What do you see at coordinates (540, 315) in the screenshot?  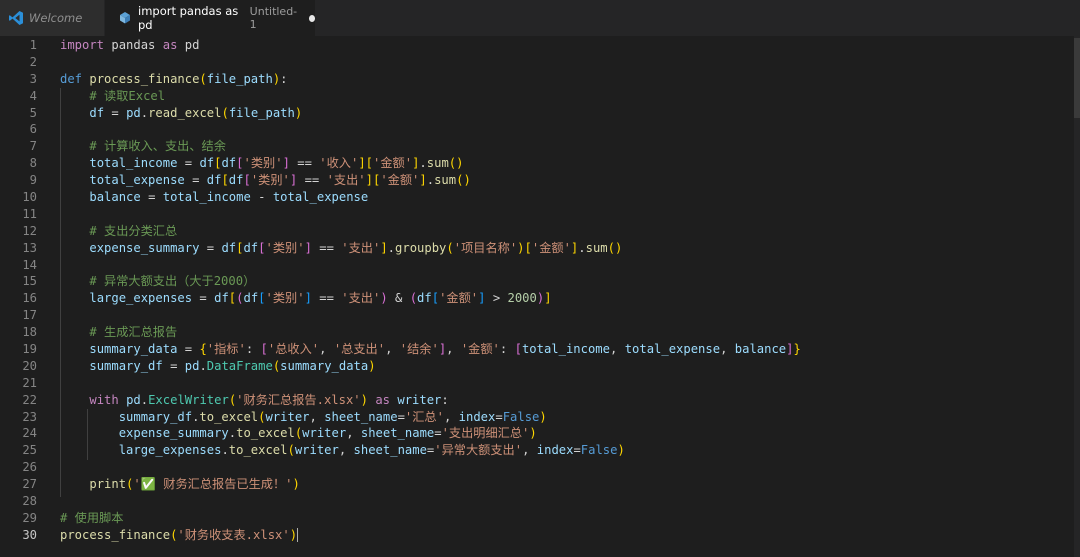 I see `code-line: 17` at bounding box center [540, 315].